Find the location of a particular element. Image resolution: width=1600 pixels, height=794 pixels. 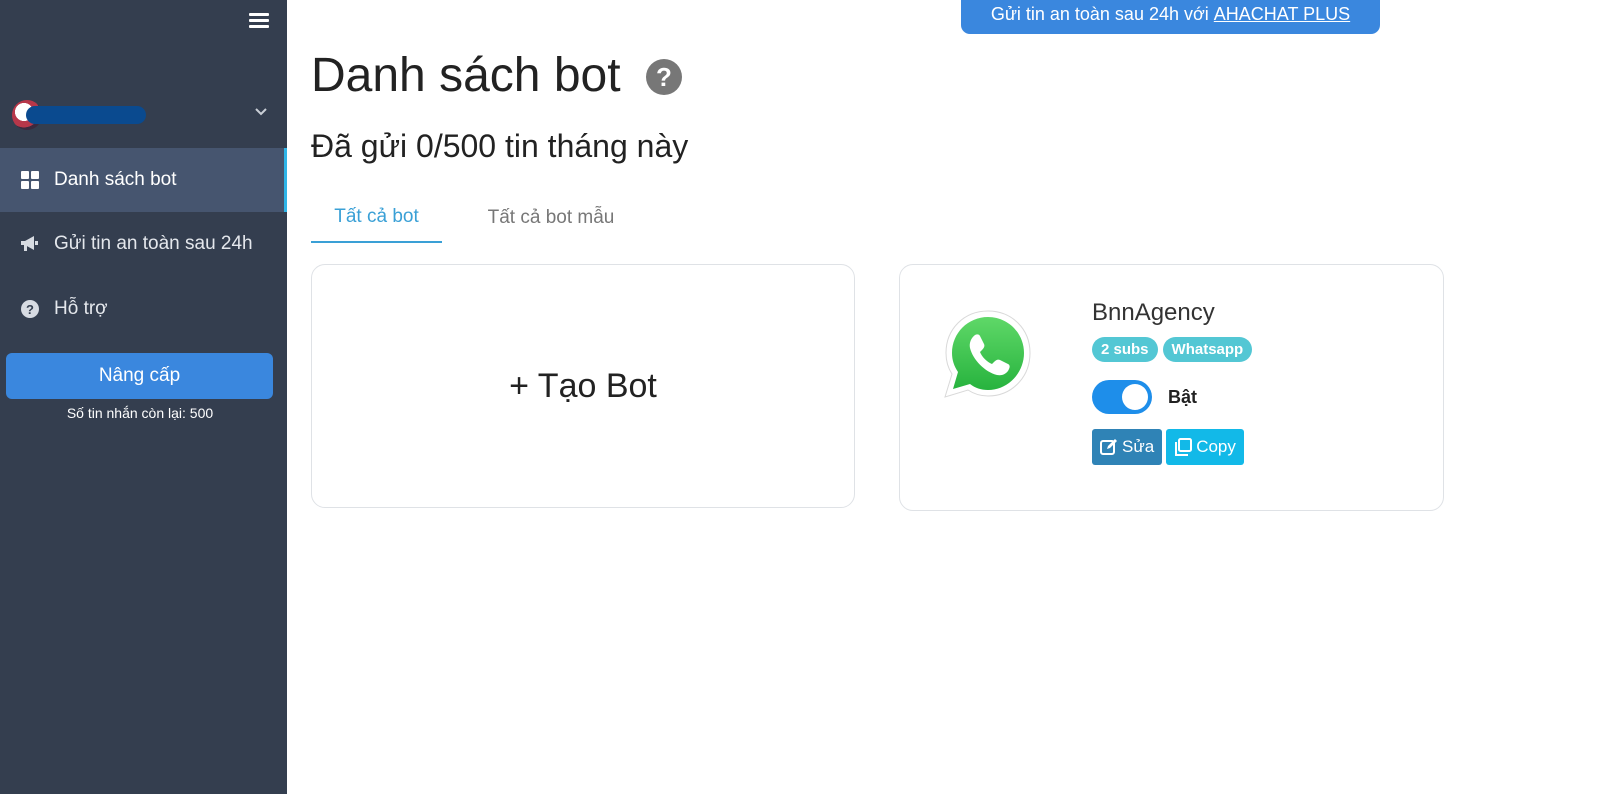

bot-enabled-toggle is located at coordinates (1122, 397).